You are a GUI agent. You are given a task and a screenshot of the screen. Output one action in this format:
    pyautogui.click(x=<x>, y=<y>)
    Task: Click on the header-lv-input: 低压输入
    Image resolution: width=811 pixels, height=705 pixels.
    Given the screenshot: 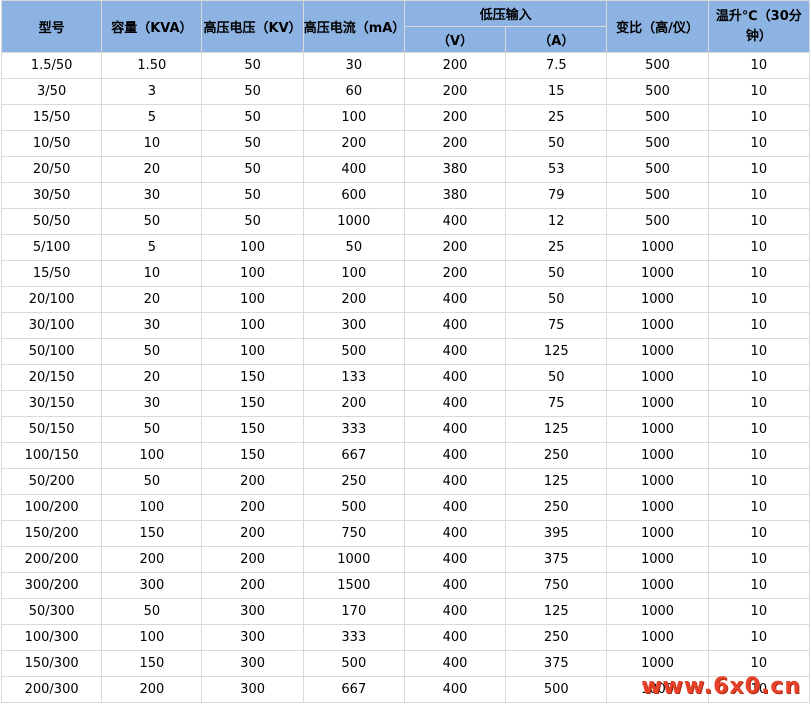 What is the action you would take?
    pyautogui.click(x=505, y=13)
    